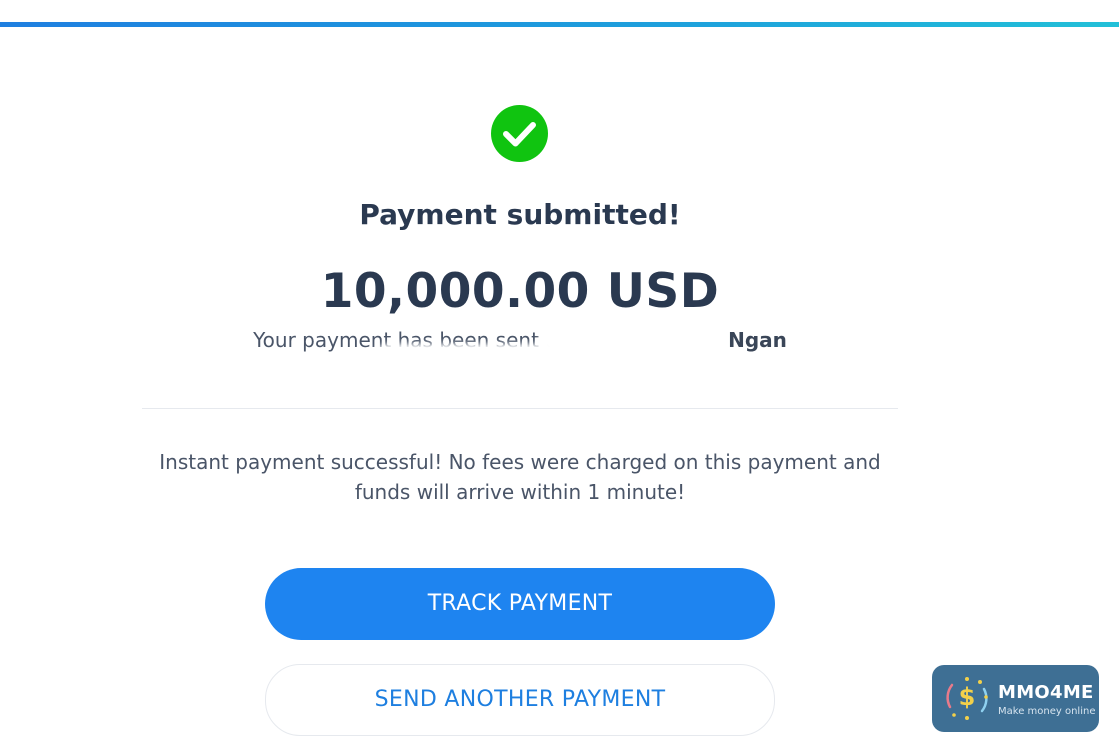  Describe the element at coordinates (520, 700) in the screenshot. I see `send-another-payment-button: SEND ANOTHER PAYMENT` at that location.